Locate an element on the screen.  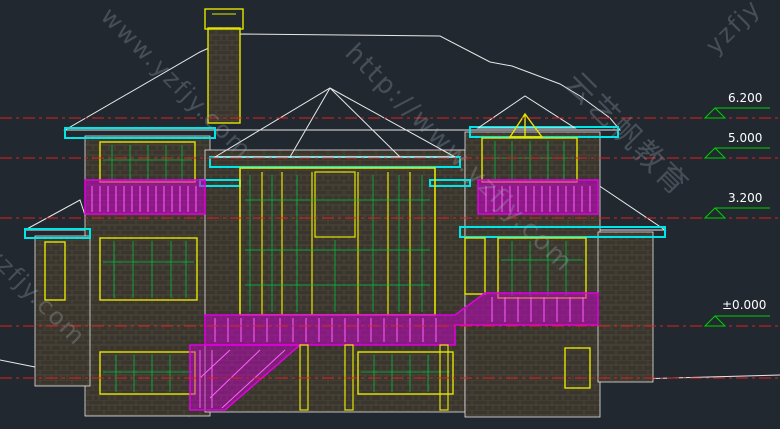
left-balcony is located at coordinates (145, 197).